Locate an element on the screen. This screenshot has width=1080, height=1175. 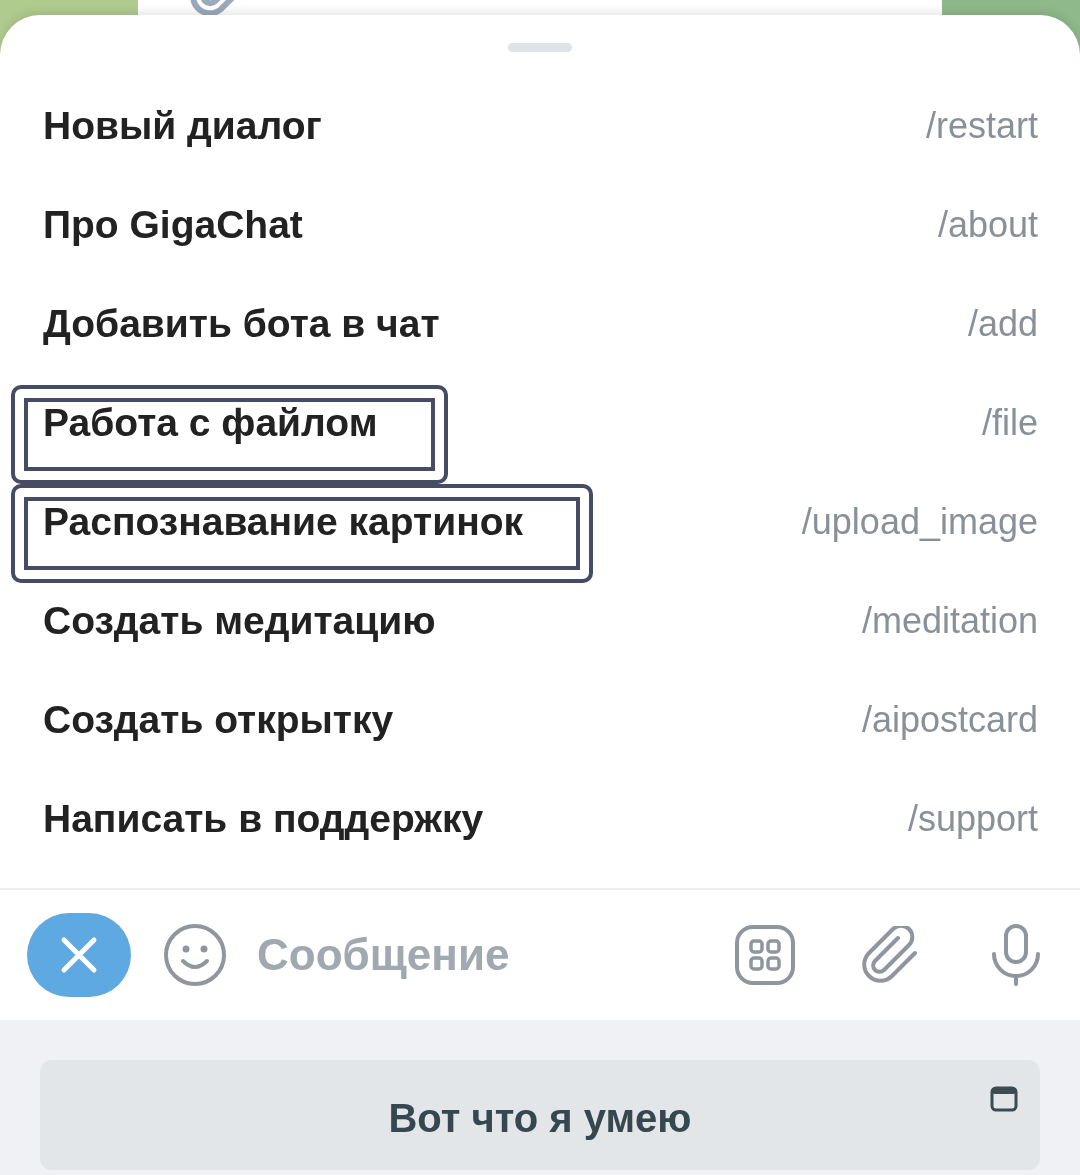
command-title: Написать в поддержку is located at coordinates (263, 818).